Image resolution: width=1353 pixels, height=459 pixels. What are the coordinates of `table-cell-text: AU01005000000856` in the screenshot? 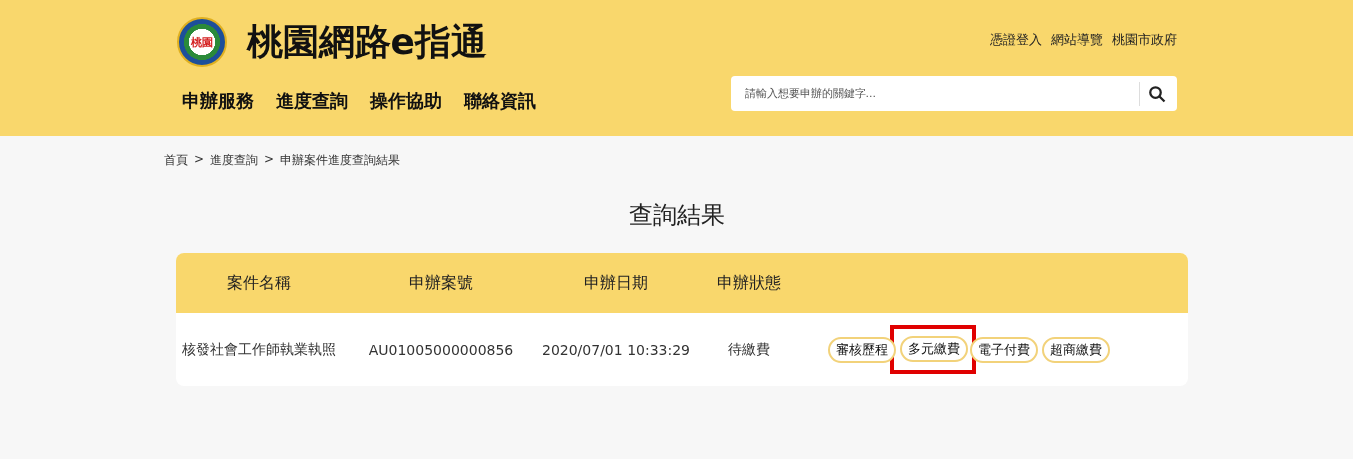 It's located at (441, 349).